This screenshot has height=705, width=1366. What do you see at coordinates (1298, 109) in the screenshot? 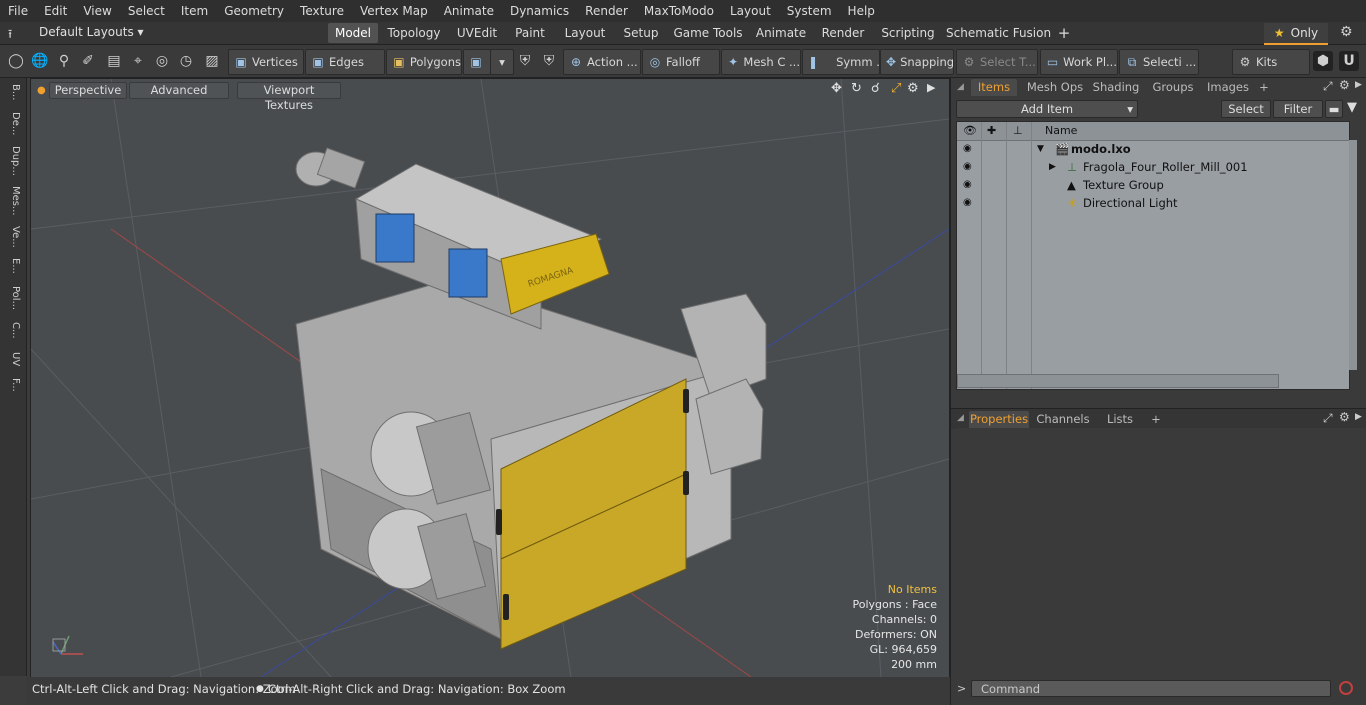
I see `filter-button: Filter` at bounding box center [1298, 109].